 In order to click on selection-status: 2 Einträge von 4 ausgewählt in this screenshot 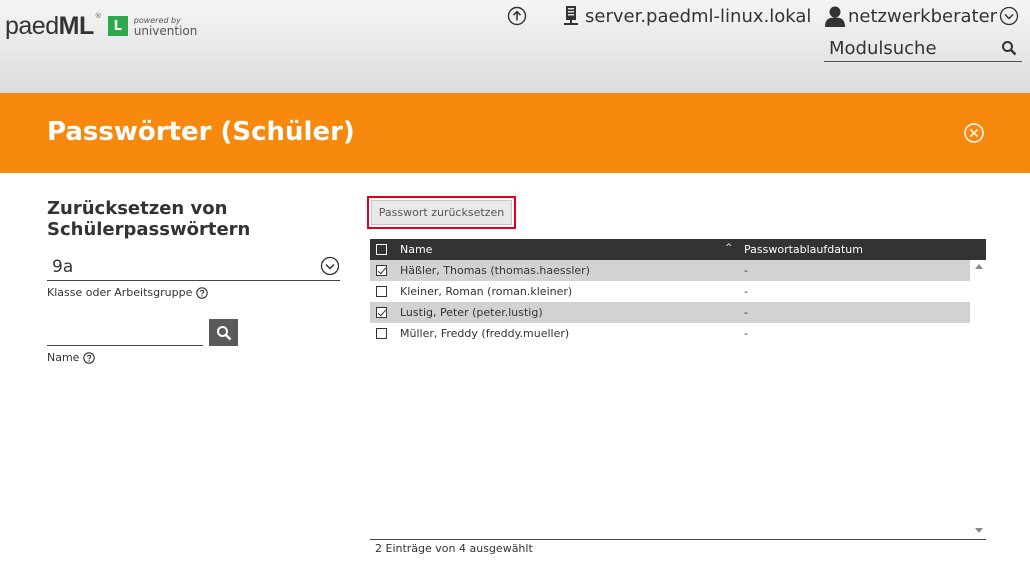, I will do `click(454, 548)`.